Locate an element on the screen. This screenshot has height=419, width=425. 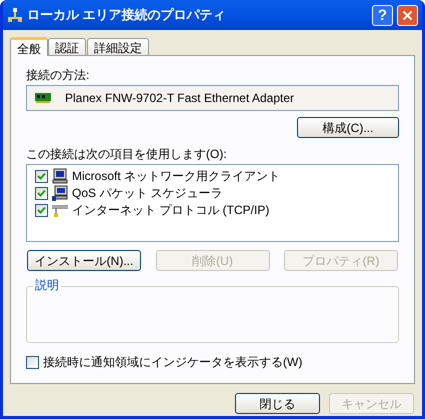
close-icon is located at coordinates (407, 15).